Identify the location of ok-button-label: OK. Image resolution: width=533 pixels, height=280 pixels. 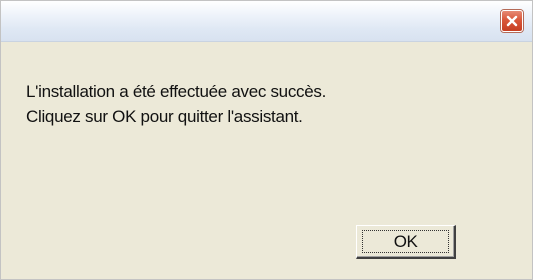
(405, 241).